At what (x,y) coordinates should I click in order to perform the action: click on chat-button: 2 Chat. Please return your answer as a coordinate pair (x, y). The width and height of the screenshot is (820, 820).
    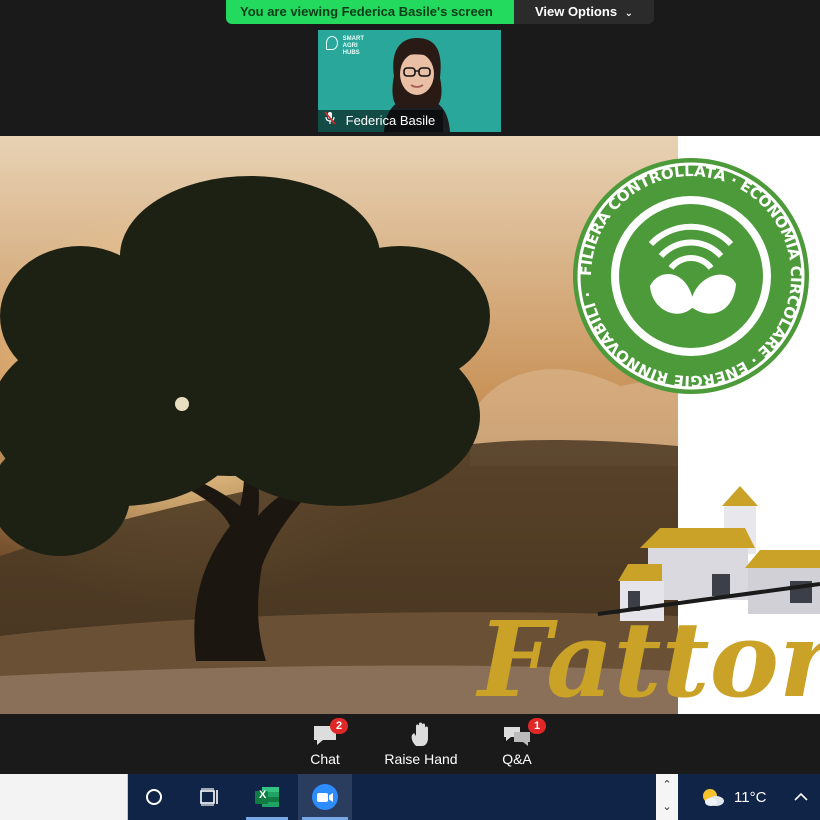
    Looking at the image, I should click on (325, 745).